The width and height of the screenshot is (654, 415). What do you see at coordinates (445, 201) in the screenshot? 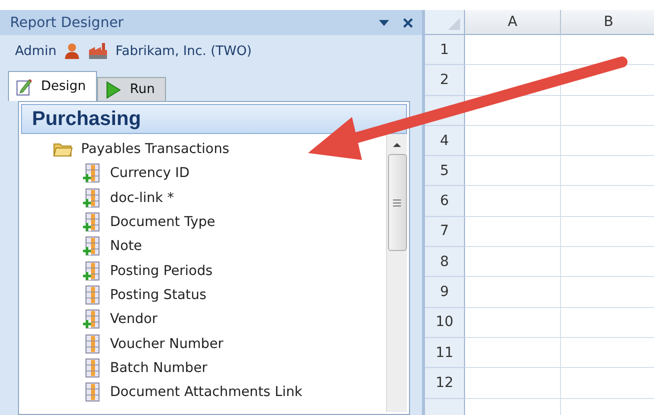
I see `row-header: 6` at bounding box center [445, 201].